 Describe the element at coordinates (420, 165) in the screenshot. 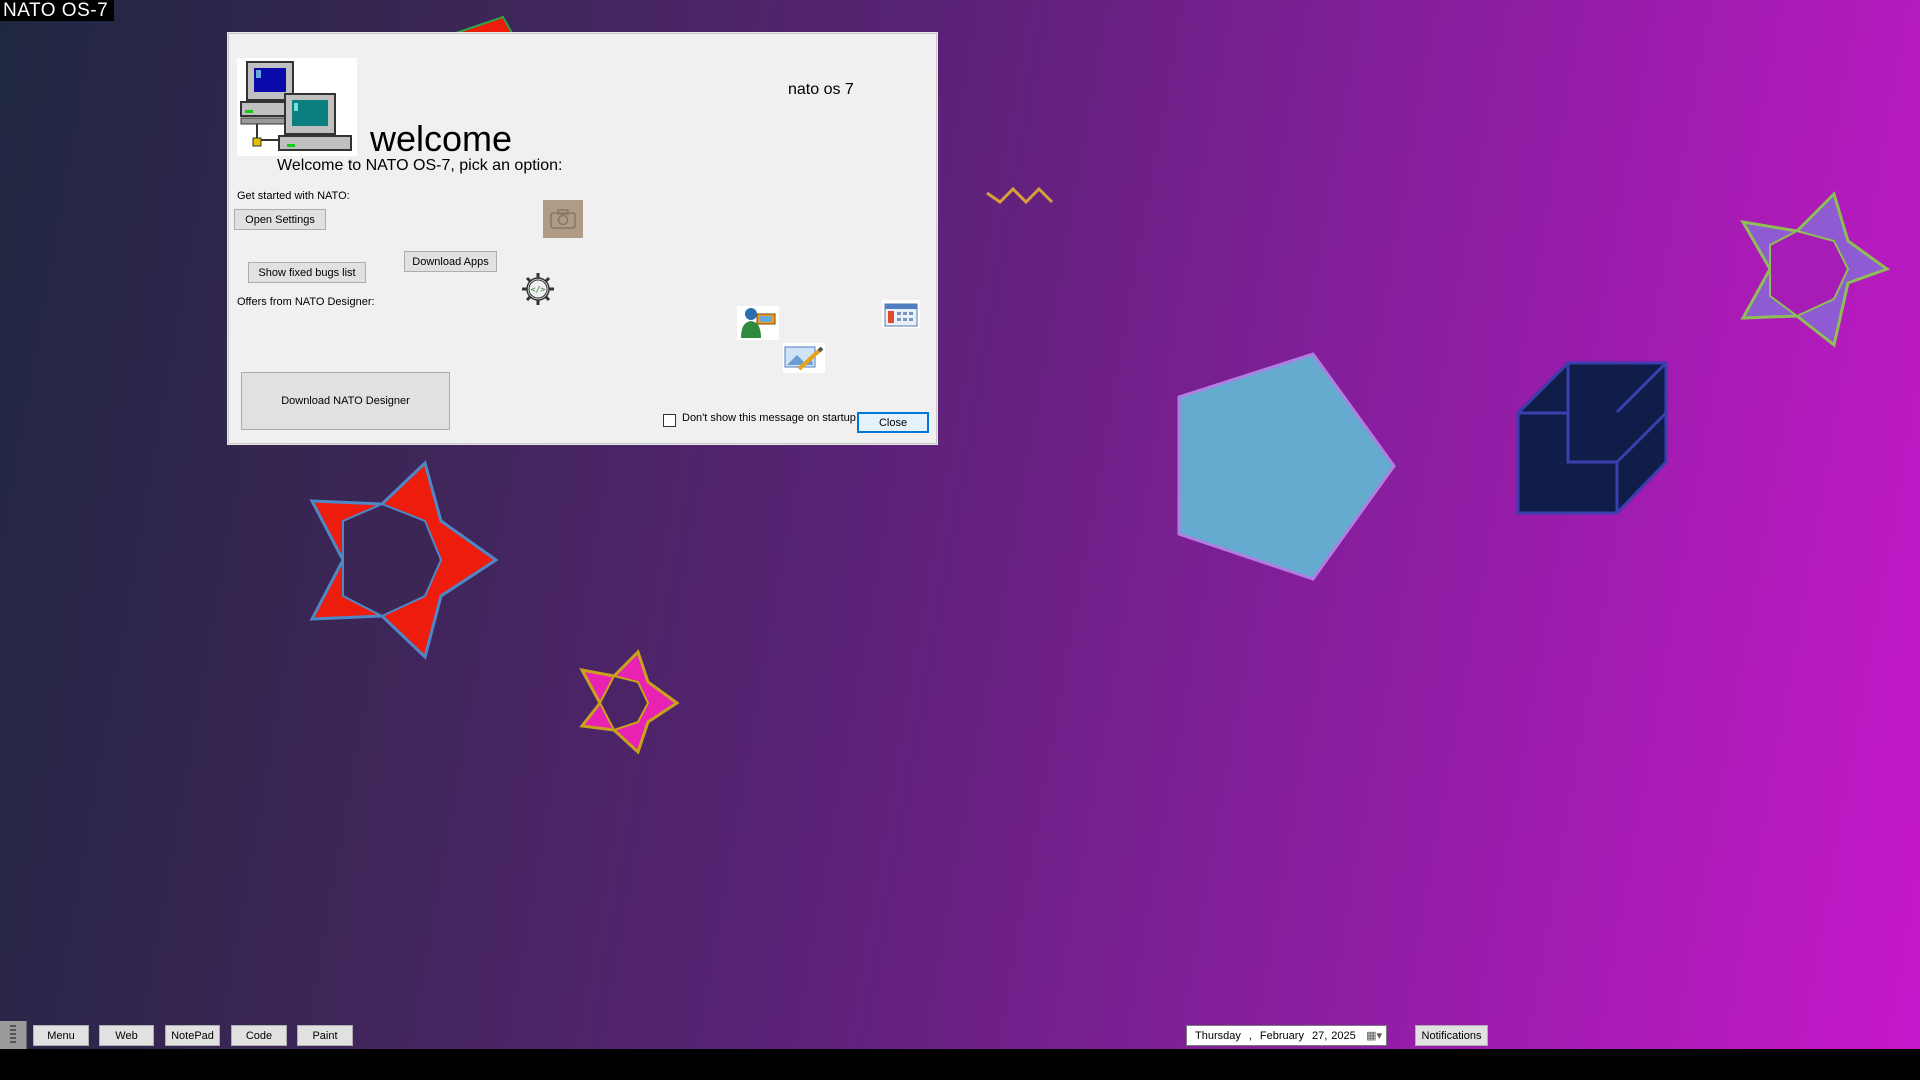

I see `welcome-subtitle: Welcome to NATO OS-7, pick an option:` at that location.